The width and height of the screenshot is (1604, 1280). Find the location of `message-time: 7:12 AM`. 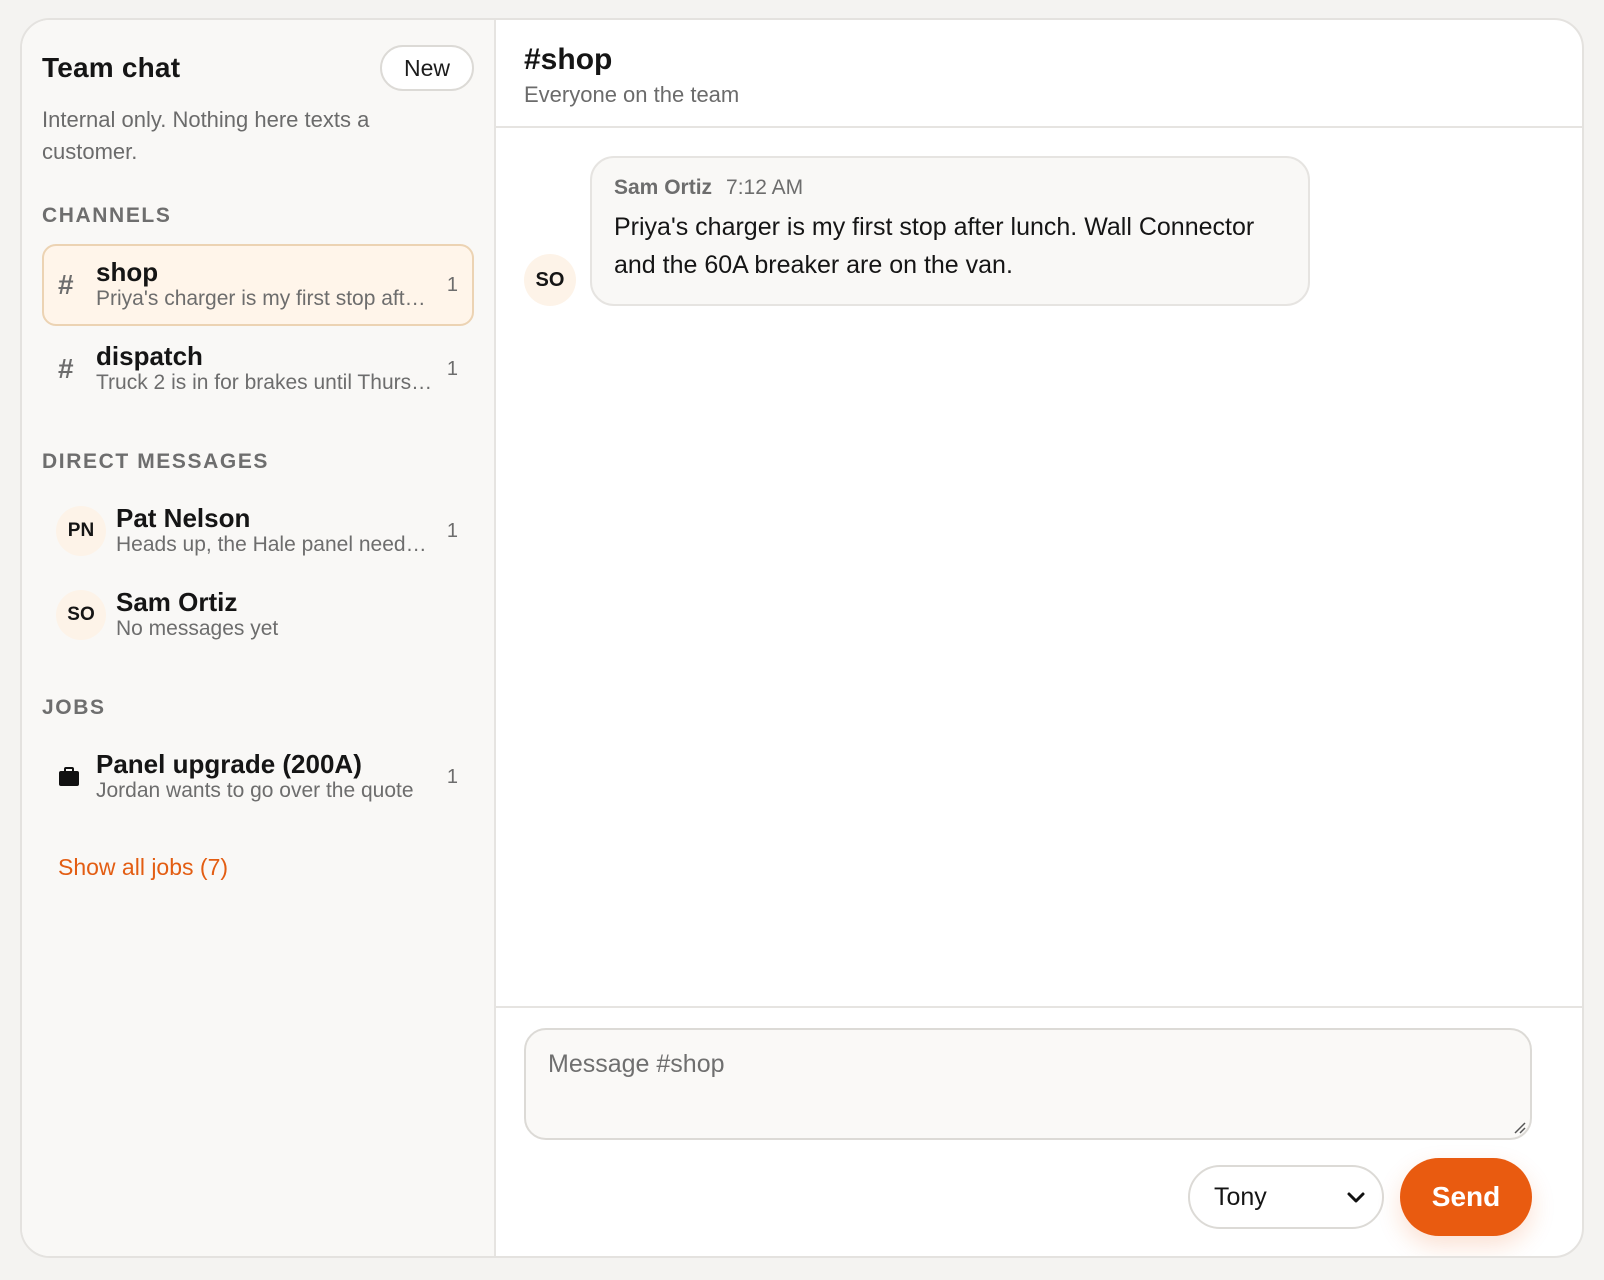

message-time: 7:12 AM is located at coordinates (765, 187).